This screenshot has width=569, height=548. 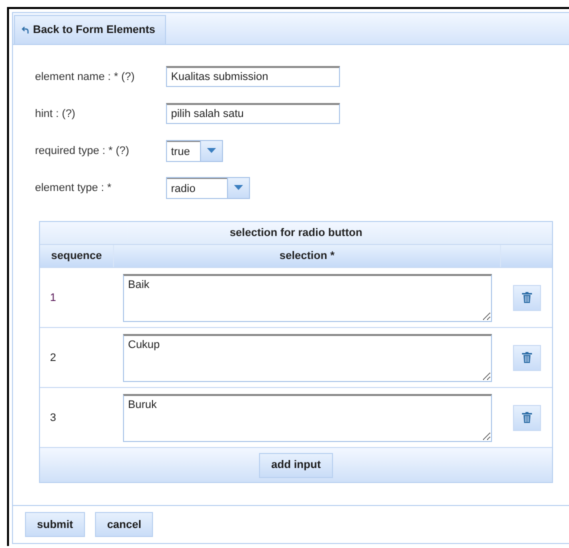 I want to click on text-field: Kualitas submission, so click(x=253, y=76).